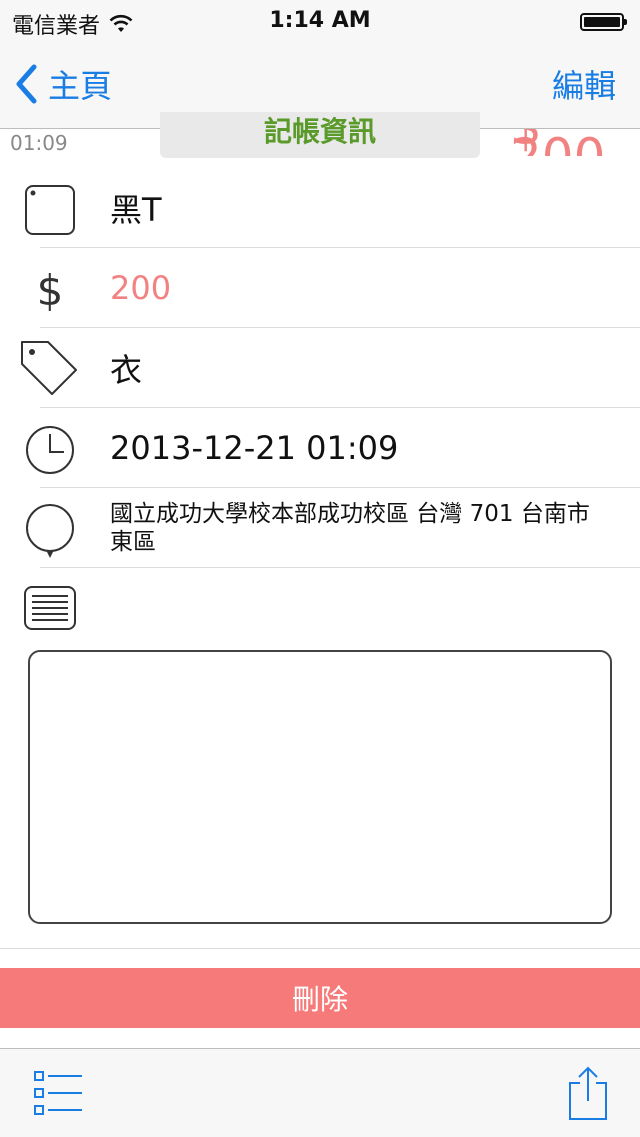  Describe the element at coordinates (50, 210) in the screenshot. I see `square-icon` at that location.